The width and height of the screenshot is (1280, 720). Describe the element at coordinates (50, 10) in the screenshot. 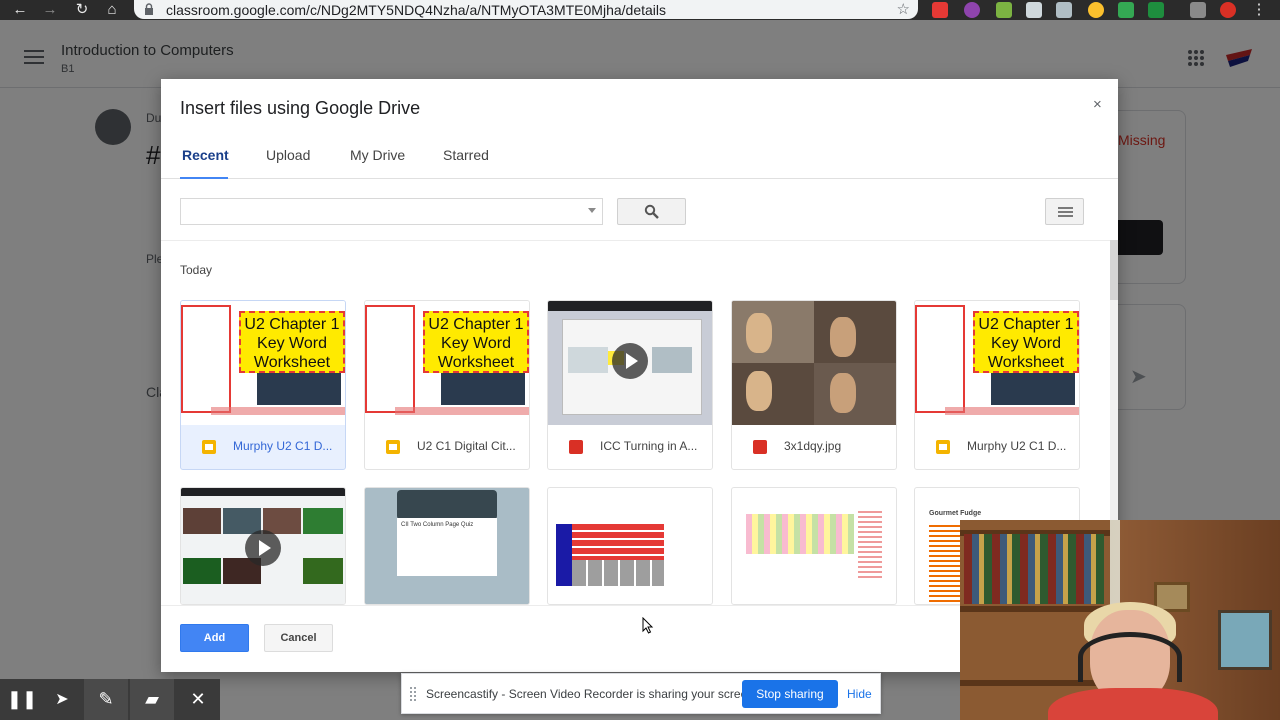

I see `forward-icon: →` at that location.